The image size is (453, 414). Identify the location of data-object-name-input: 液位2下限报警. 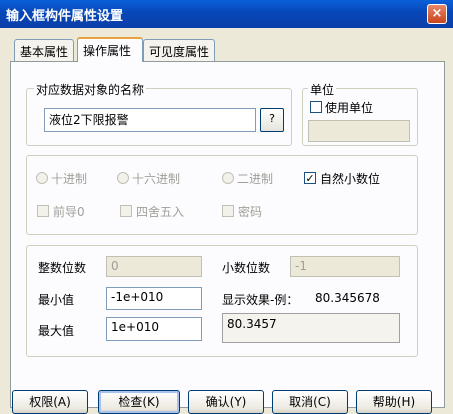
(150, 120).